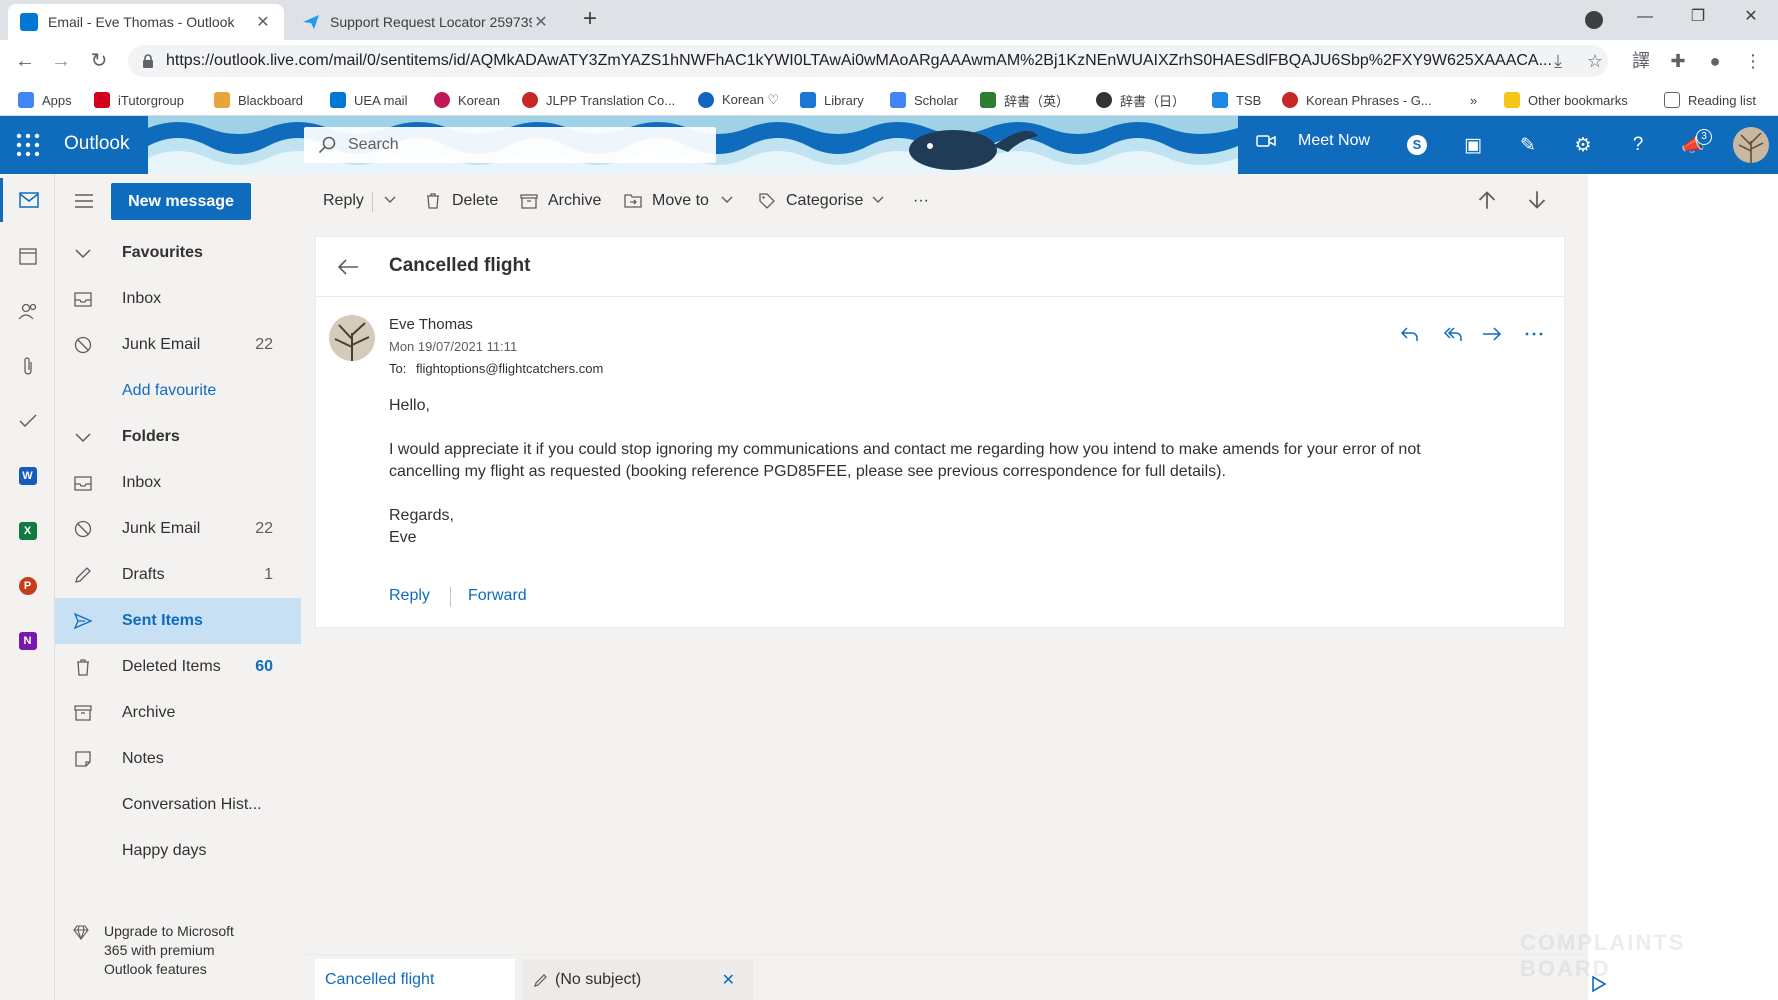 This screenshot has width=1778, height=1000. I want to click on install-icon: ⤓, so click(1558, 61).